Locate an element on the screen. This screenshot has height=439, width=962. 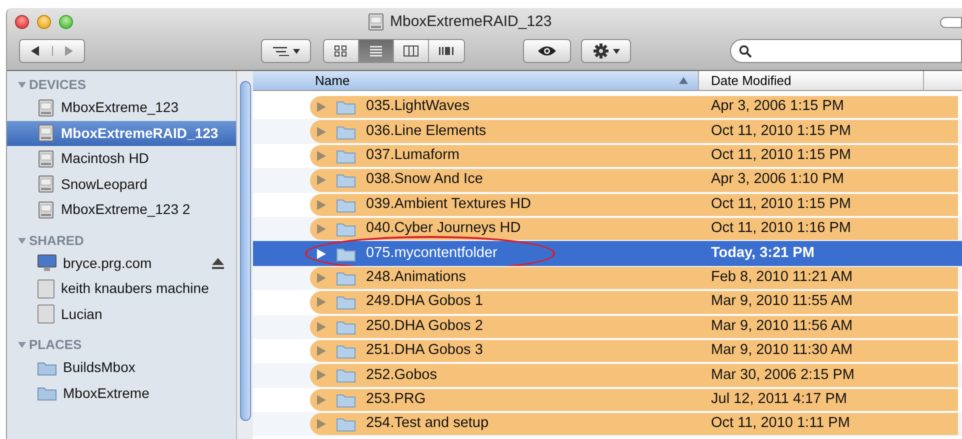
date-modified: Mar 30, 2006 2:15 PM is located at coordinates (782, 375).